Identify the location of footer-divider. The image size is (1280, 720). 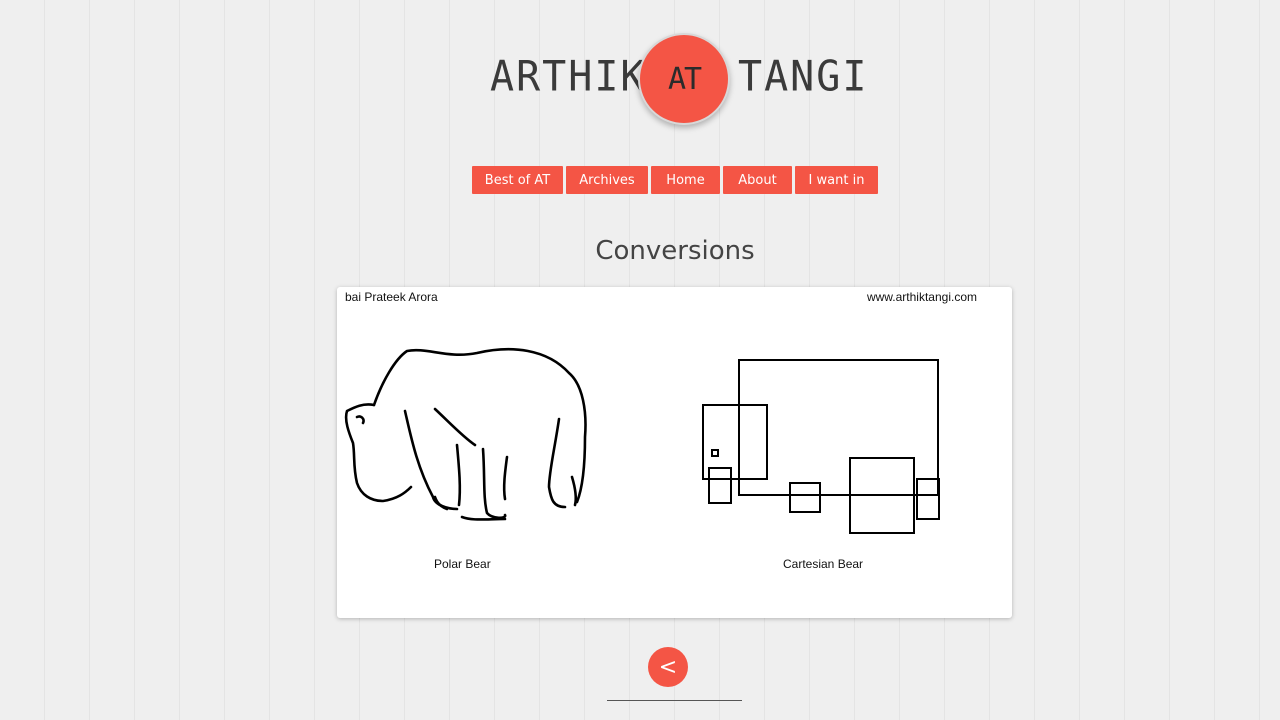
(674, 700).